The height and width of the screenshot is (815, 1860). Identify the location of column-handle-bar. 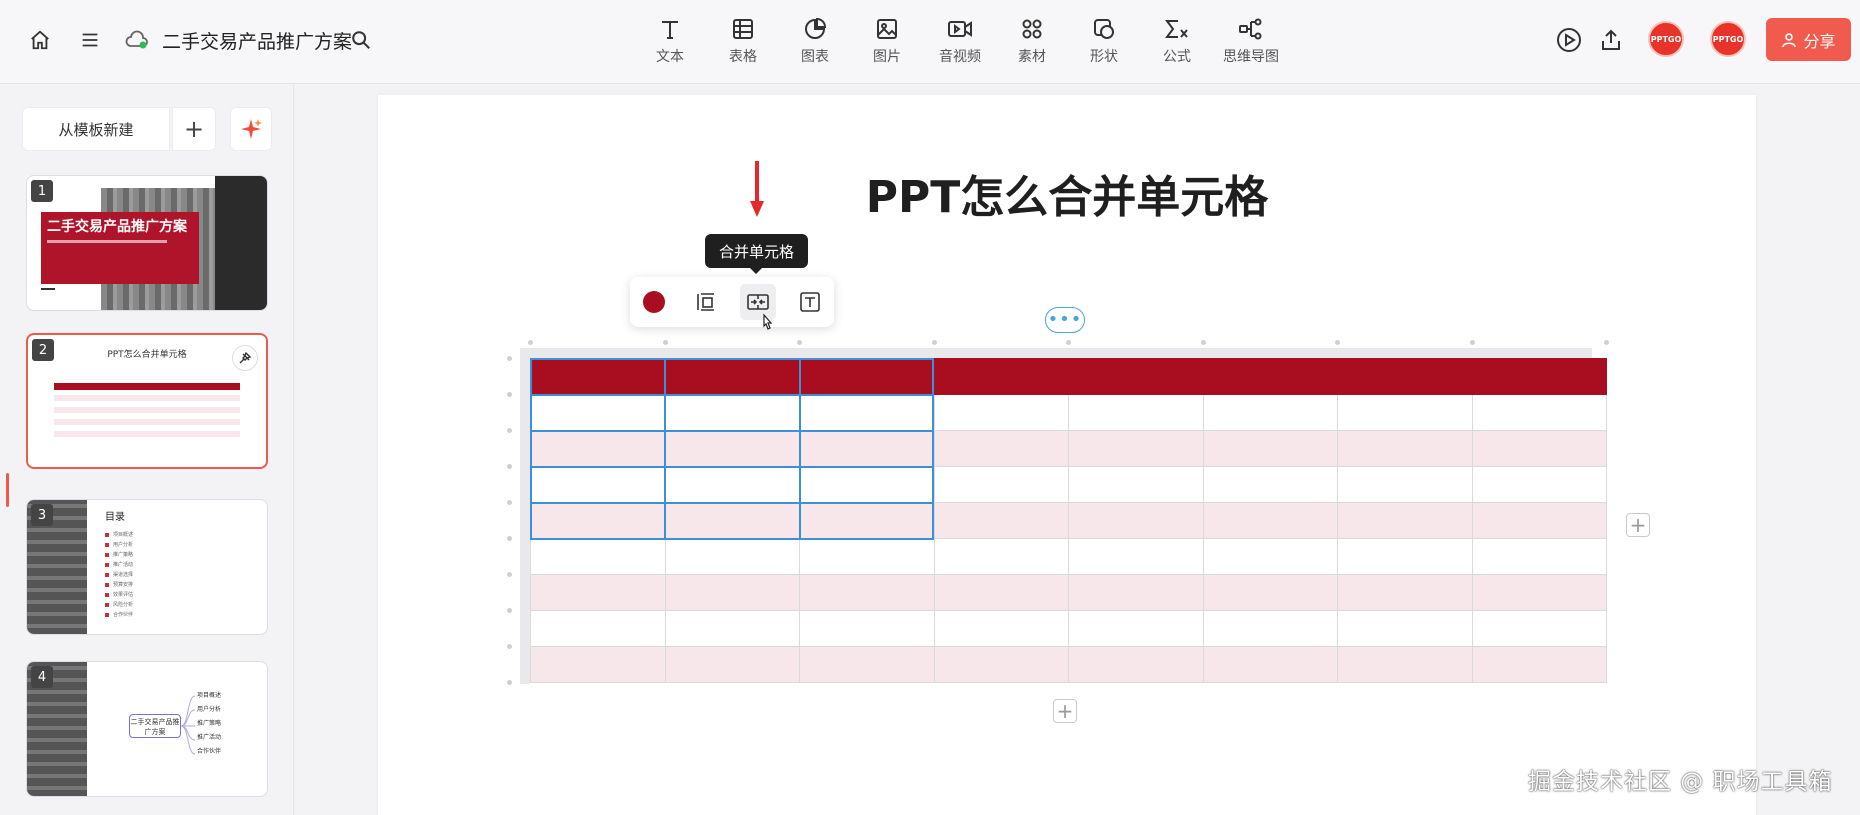
(1056, 353).